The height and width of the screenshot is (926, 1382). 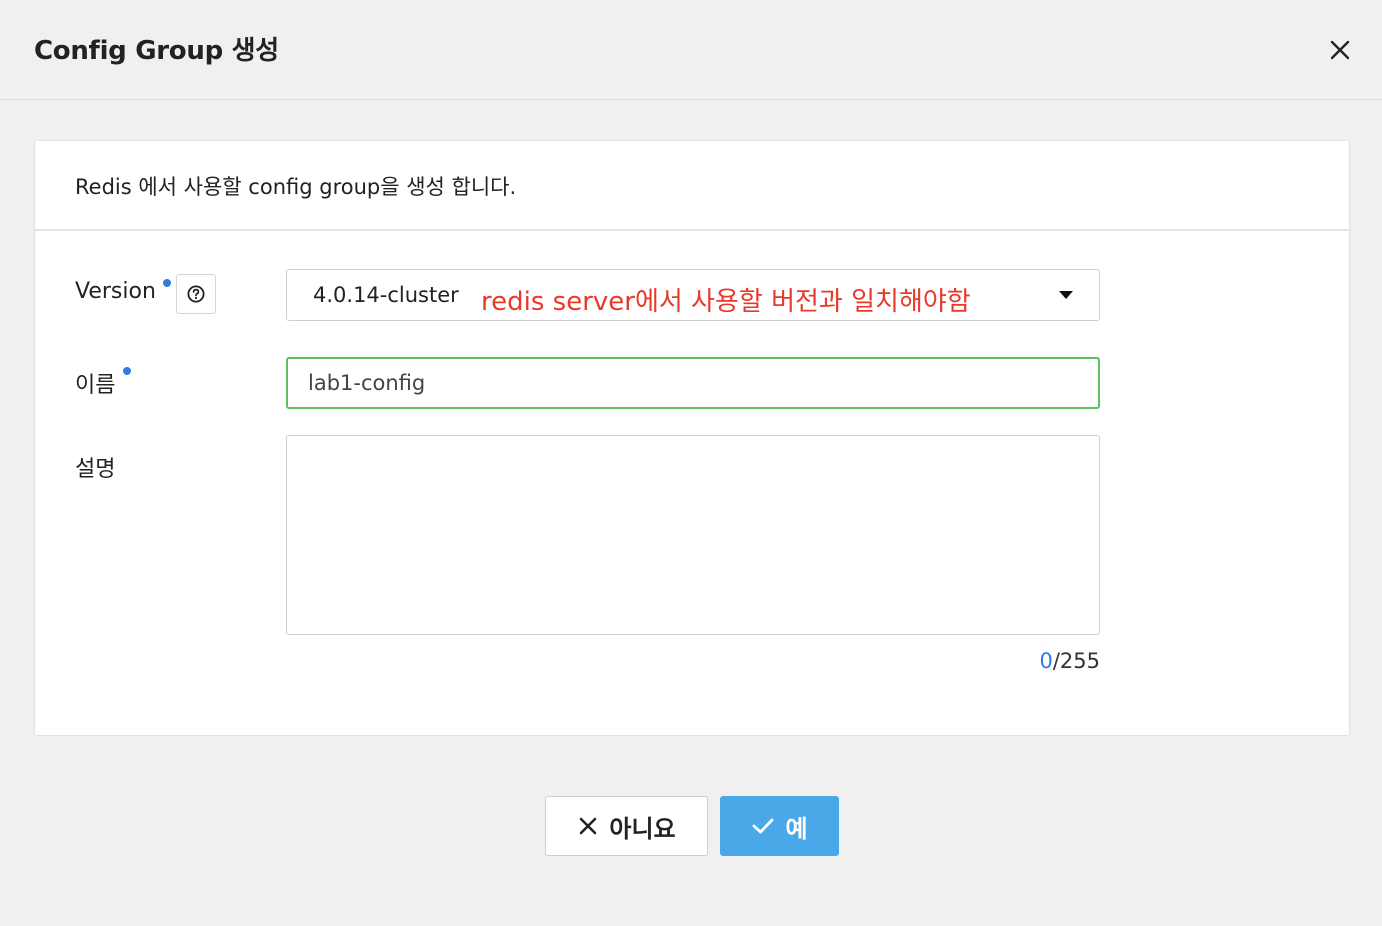 I want to click on panel-description: Redis 에서 사용할 config group을 생성 합니다., so click(x=296, y=187).